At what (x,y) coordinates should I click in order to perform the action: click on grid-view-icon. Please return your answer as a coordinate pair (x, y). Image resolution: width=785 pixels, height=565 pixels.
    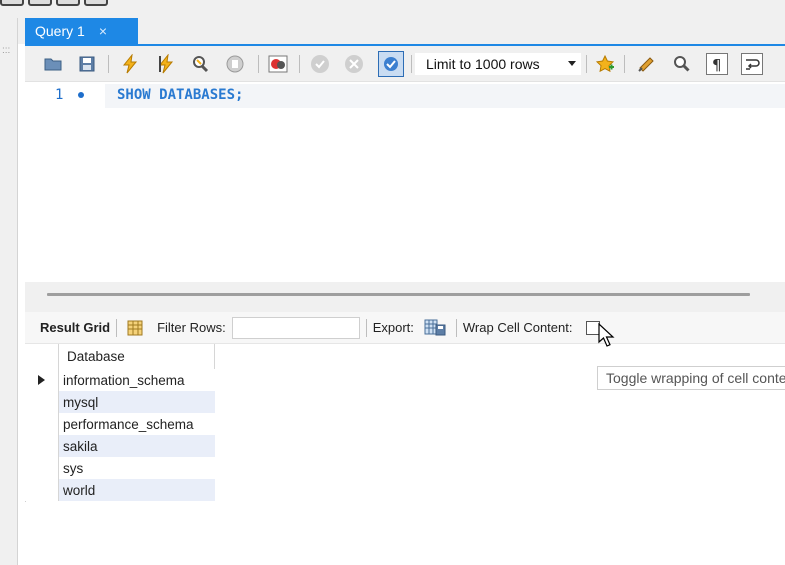
    Looking at the image, I should click on (135, 328).